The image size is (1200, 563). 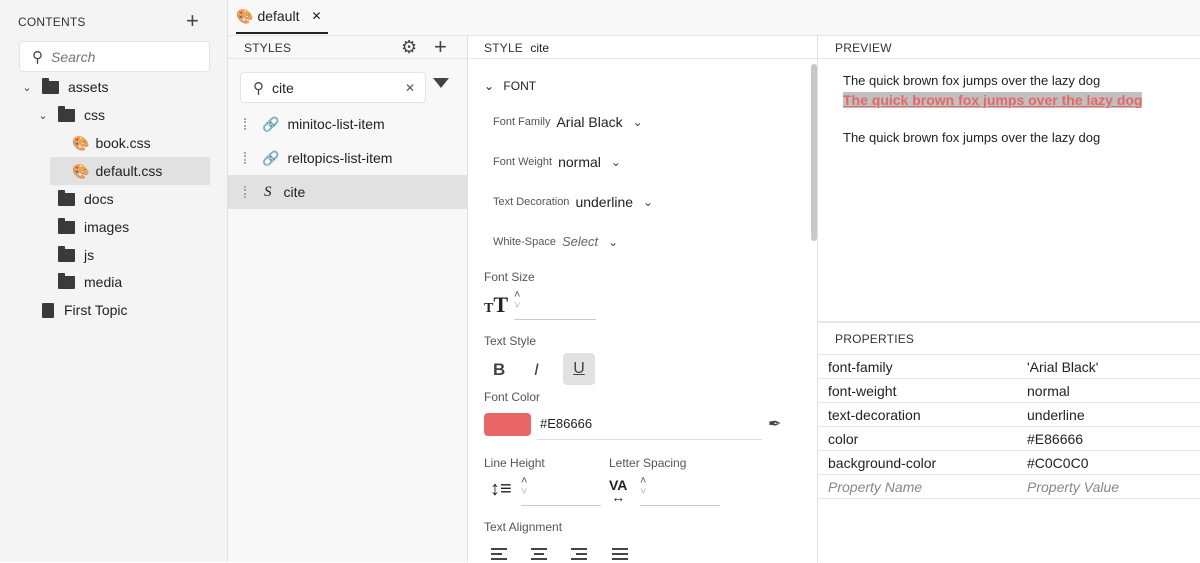 I want to click on tab-default: 🎨 default ✕, so click(x=282, y=17).